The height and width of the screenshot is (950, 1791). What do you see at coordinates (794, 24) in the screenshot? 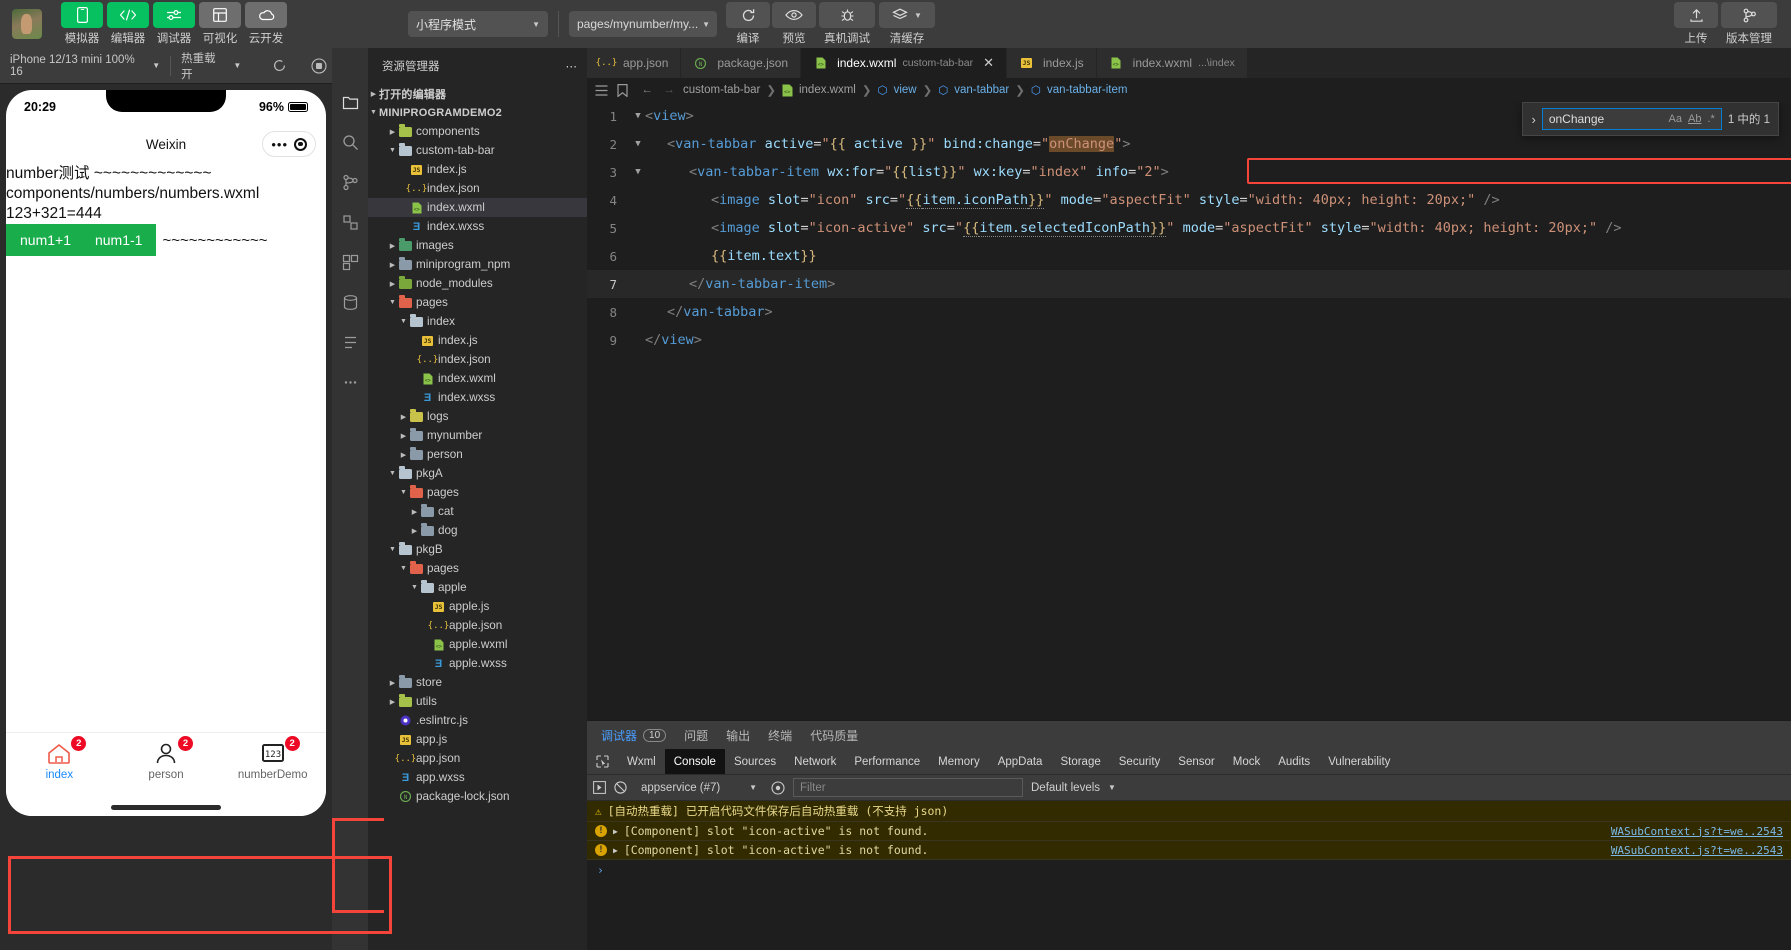
I see `preview-button: 预览` at bounding box center [794, 24].